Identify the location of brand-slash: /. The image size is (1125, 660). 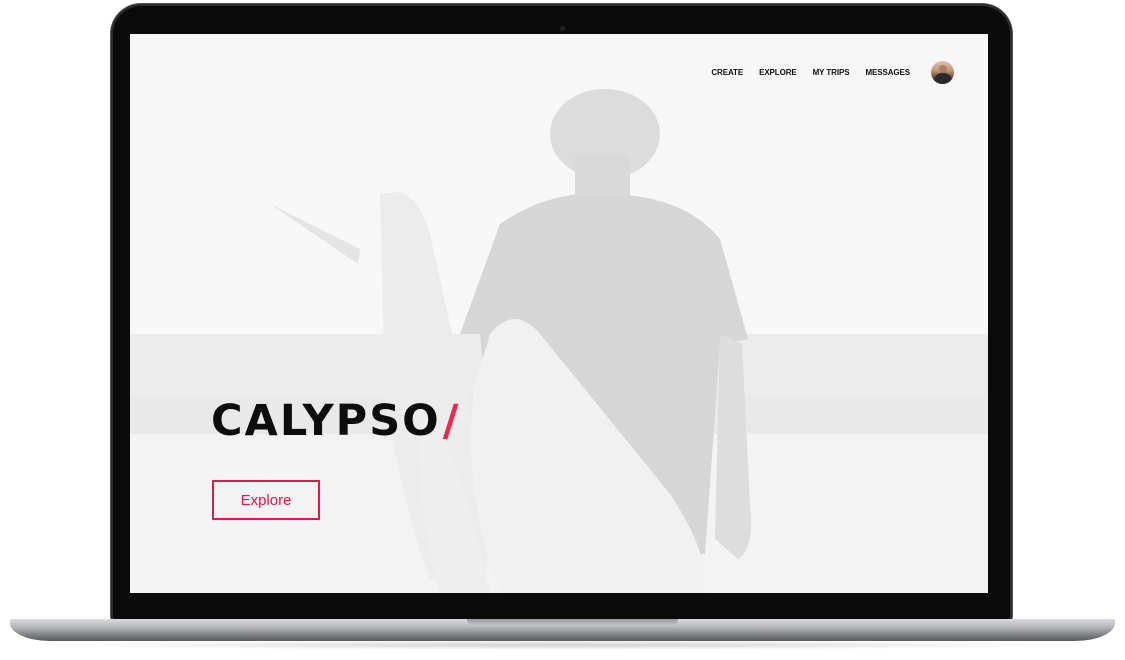
(451, 421).